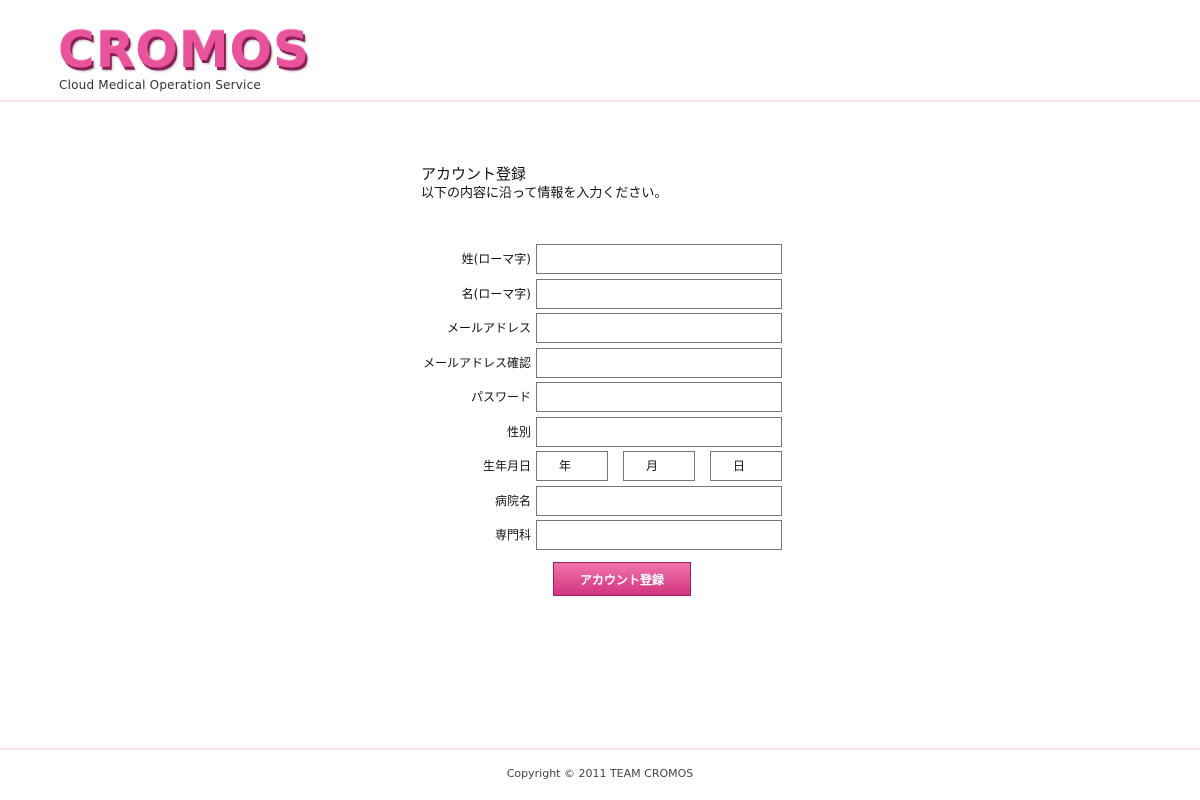  Describe the element at coordinates (184, 50) in the screenshot. I see `logo-wordmark: CROMOS` at that location.